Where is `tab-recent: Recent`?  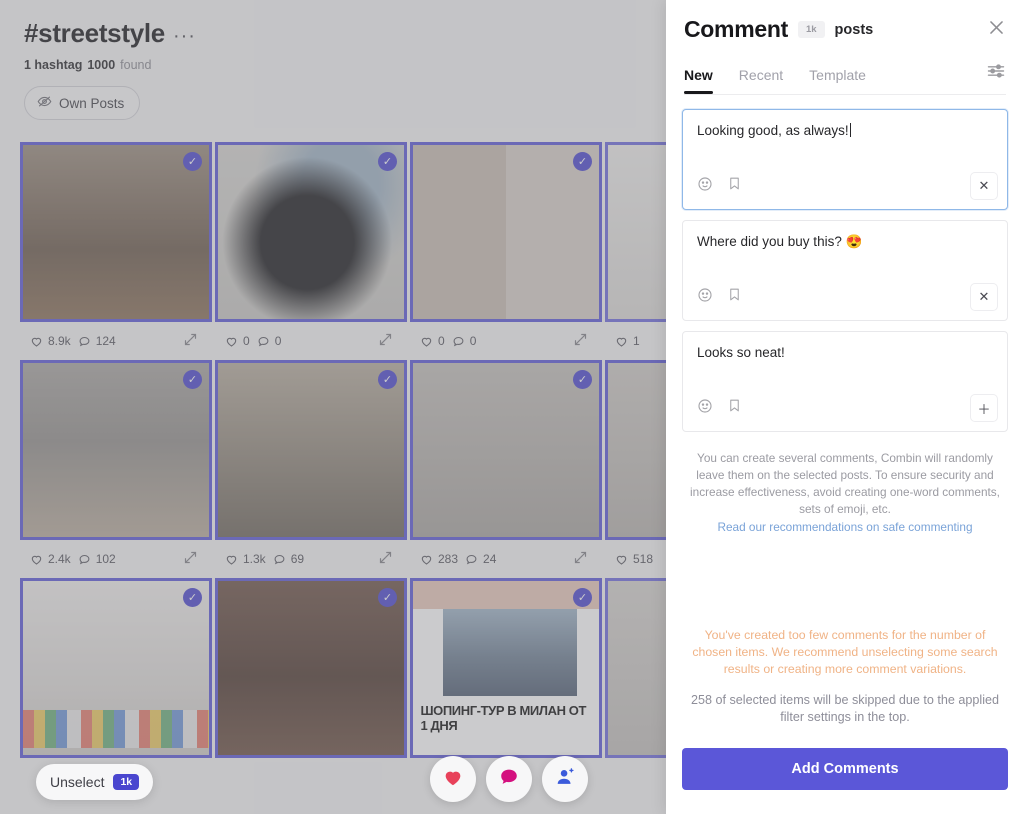 tab-recent: Recent is located at coordinates (761, 78).